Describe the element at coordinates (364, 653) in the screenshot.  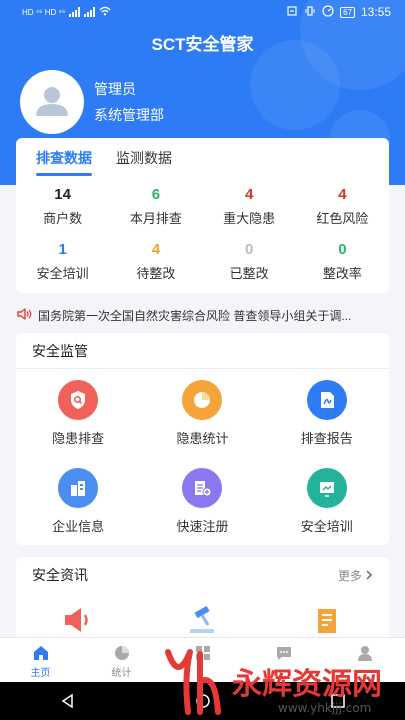
I see `user-icon` at that location.